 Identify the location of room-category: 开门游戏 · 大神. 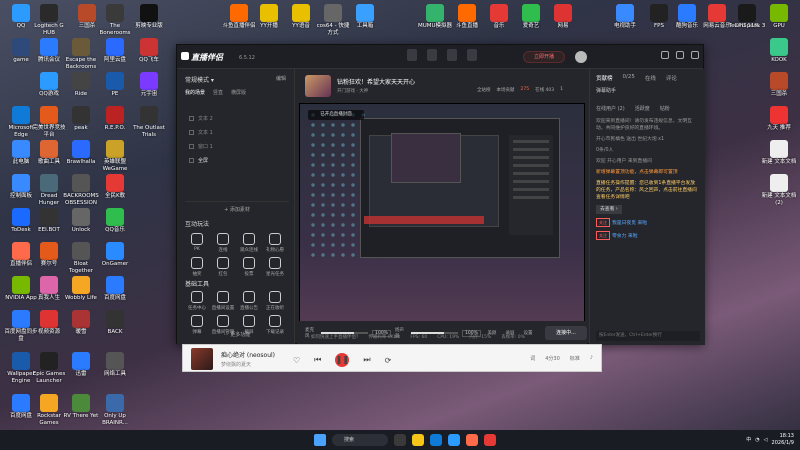
(352, 91).